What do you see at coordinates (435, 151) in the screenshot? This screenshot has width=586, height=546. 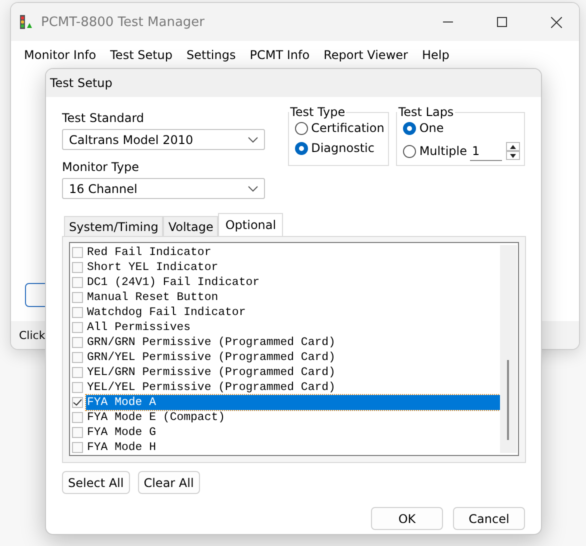 I see `radio-option: Multiple` at bounding box center [435, 151].